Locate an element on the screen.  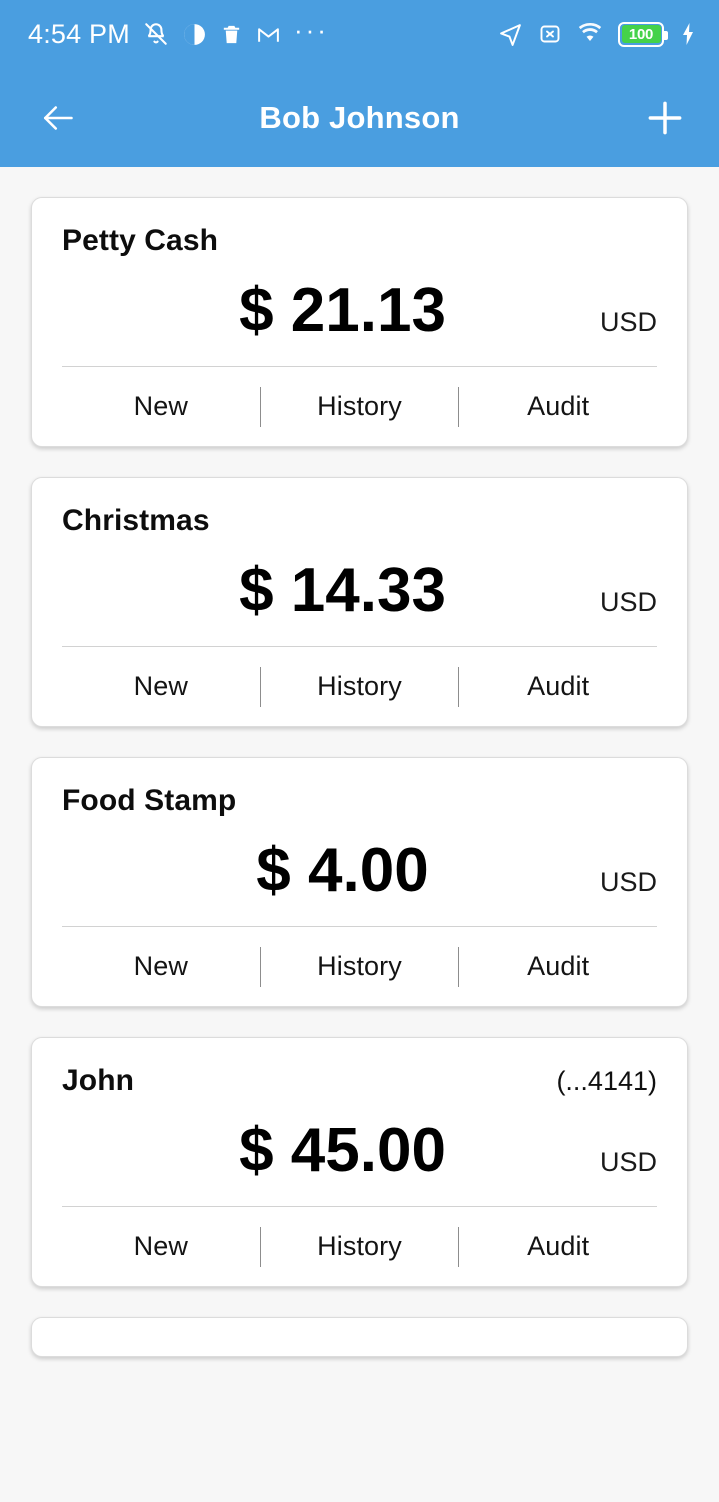
account-name: Christmas is located at coordinates (136, 520).